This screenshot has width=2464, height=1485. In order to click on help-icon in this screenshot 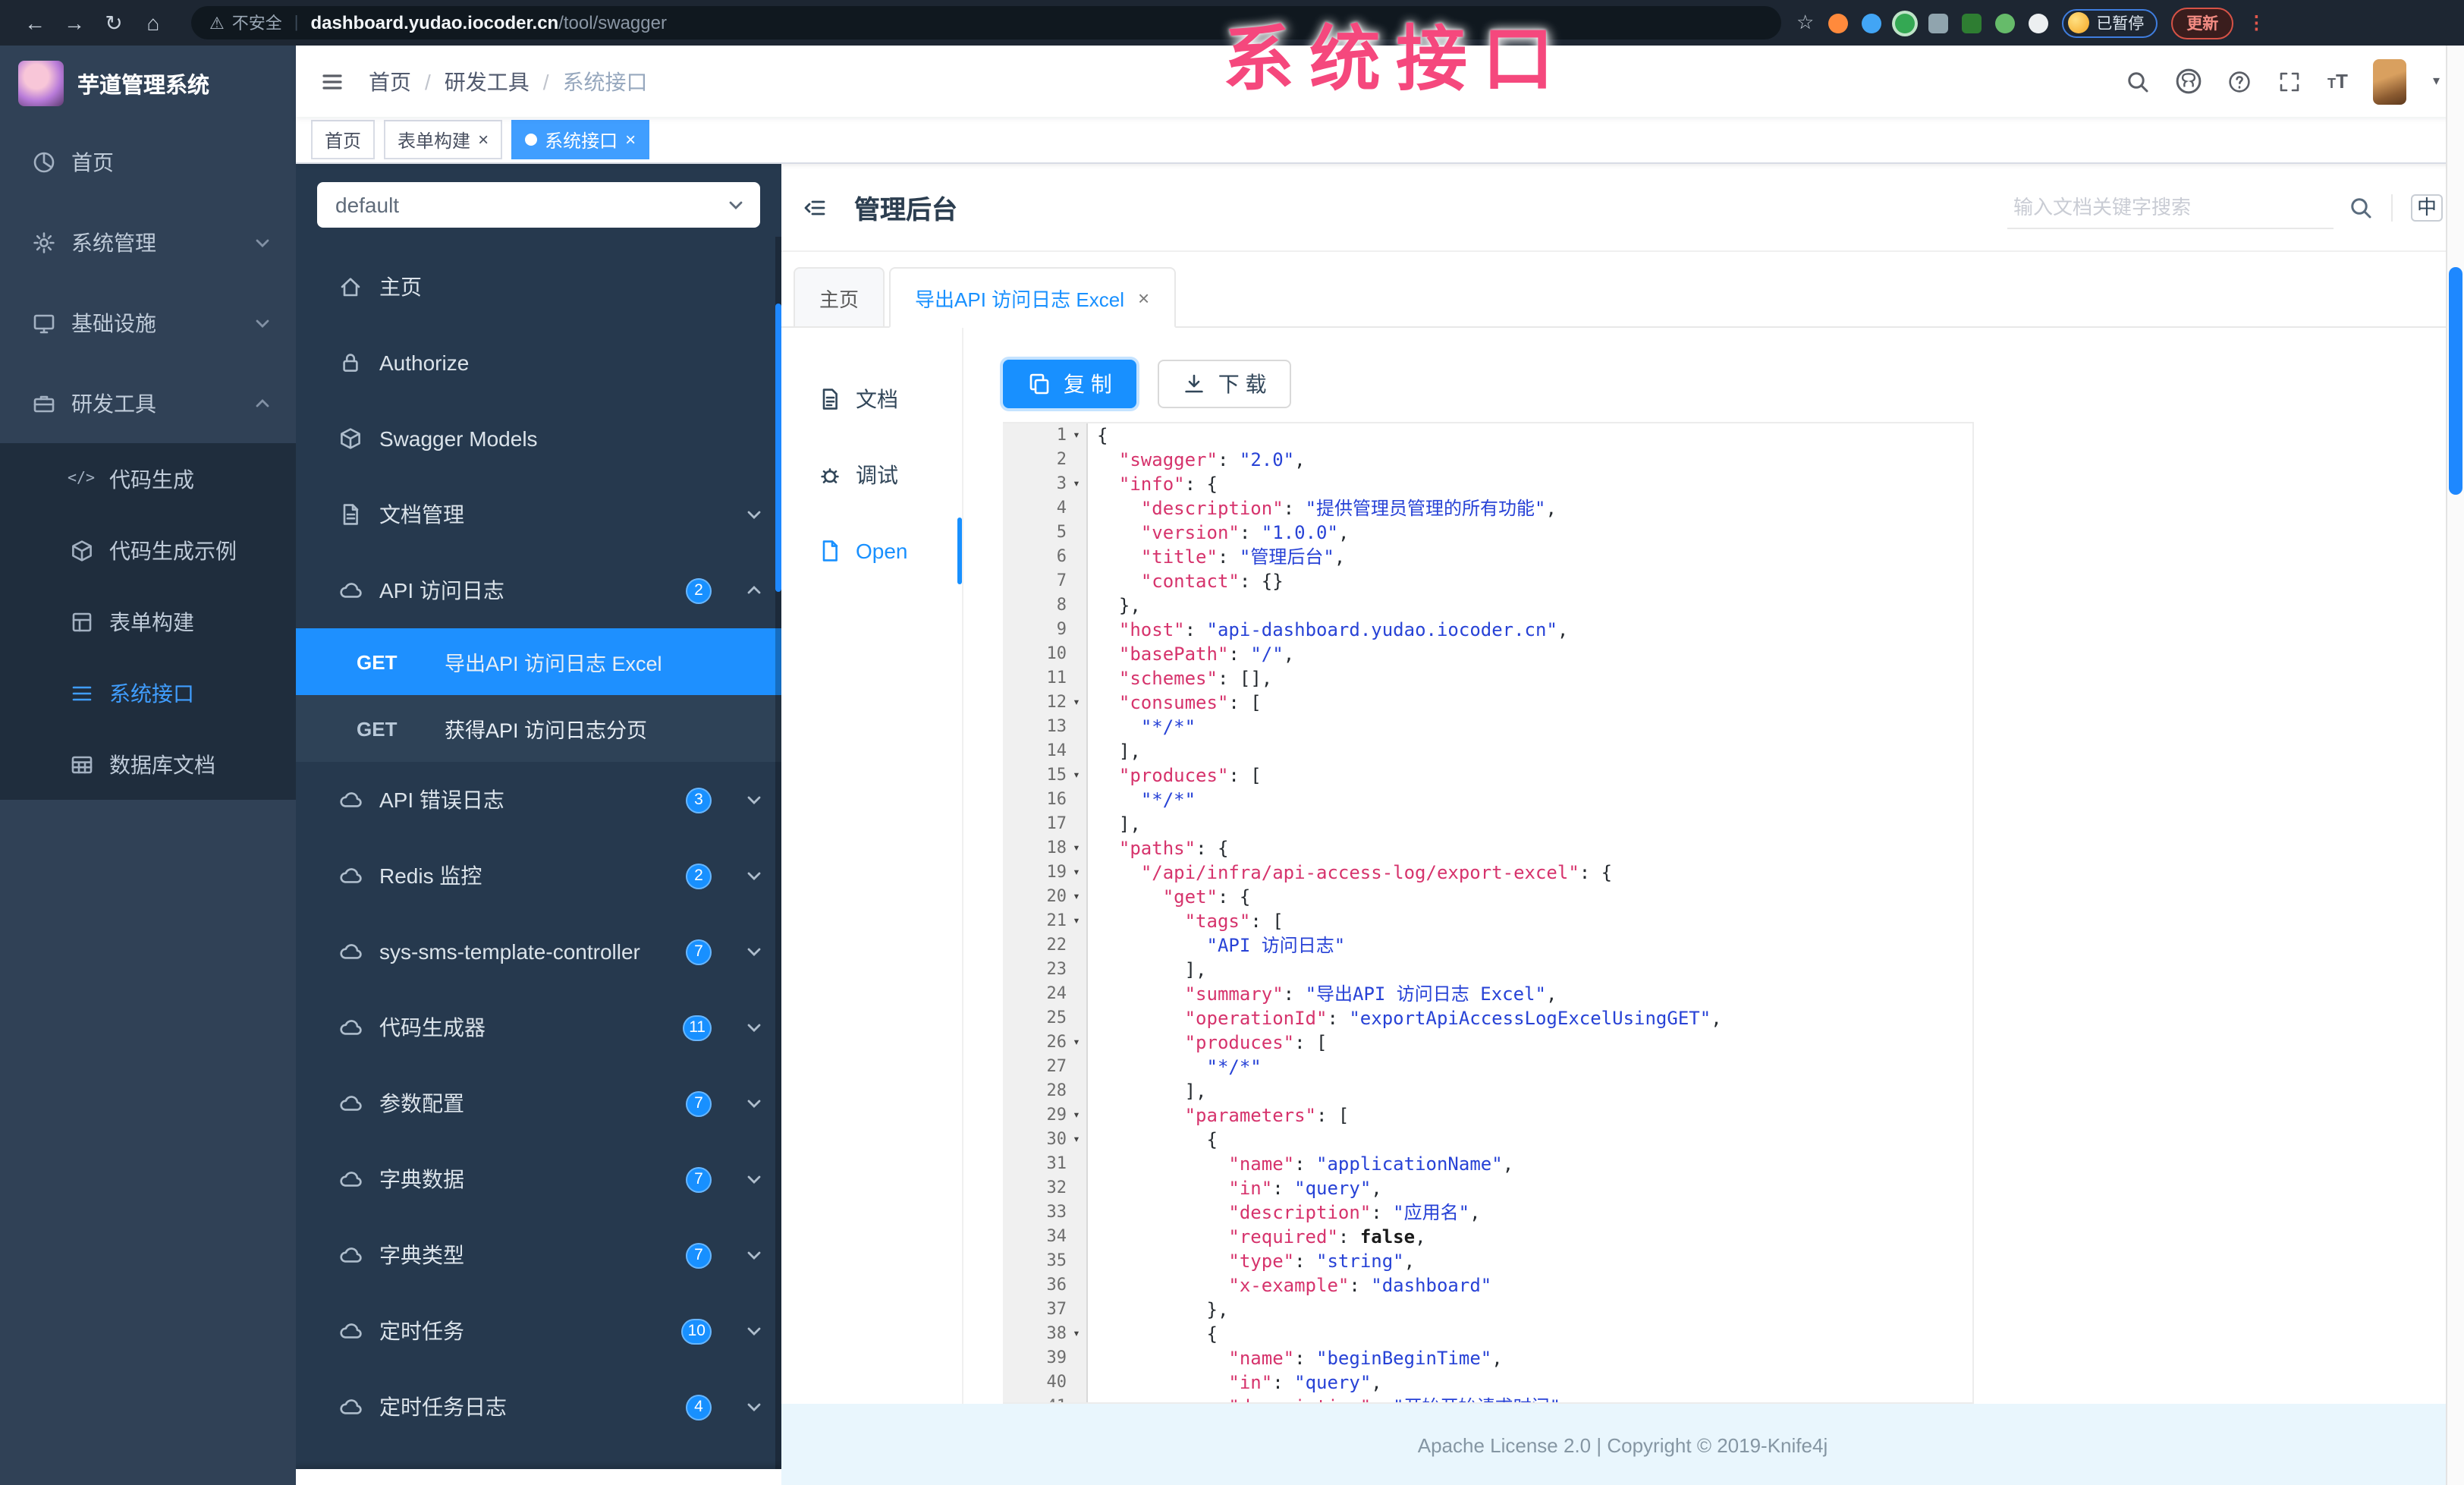, I will do `click(2239, 81)`.